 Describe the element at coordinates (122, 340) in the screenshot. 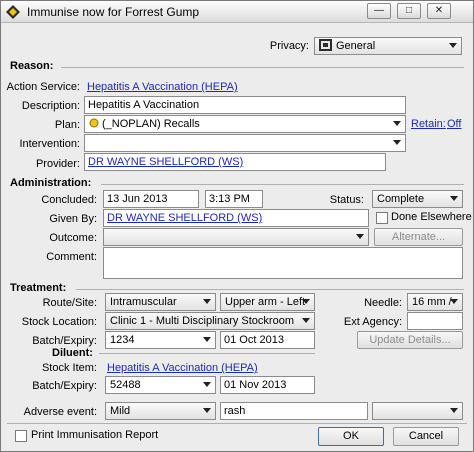

I see `batch-value: 1234` at that location.